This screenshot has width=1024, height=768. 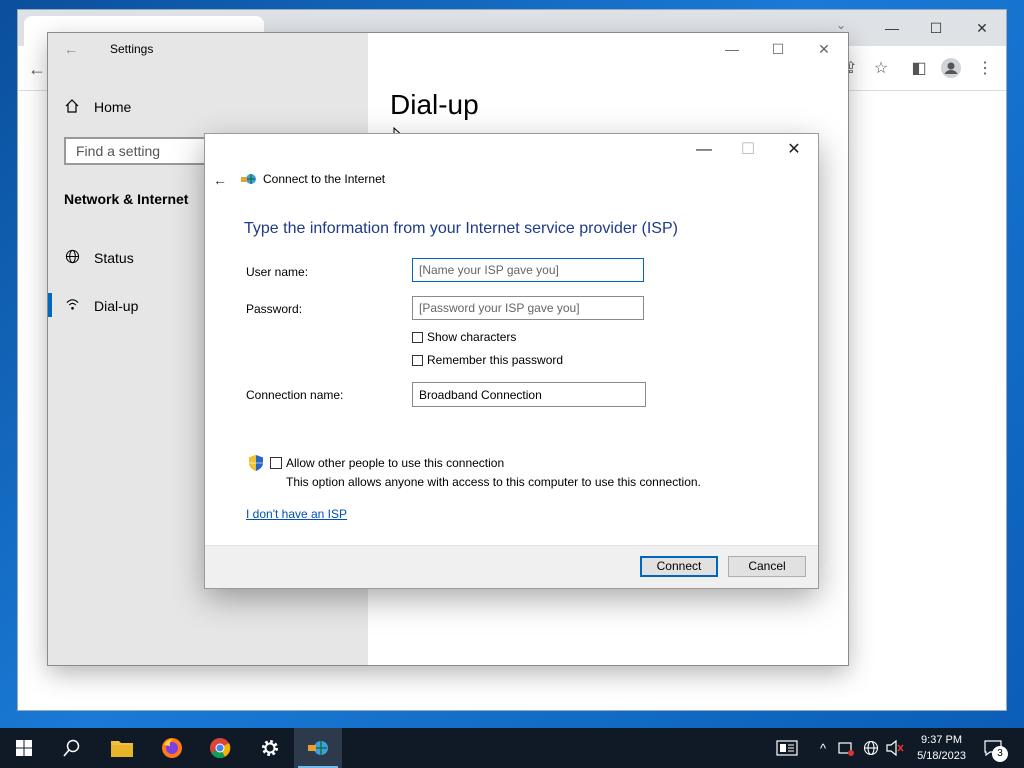 I want to click on chrome-icon, so click(x=220, y=748).